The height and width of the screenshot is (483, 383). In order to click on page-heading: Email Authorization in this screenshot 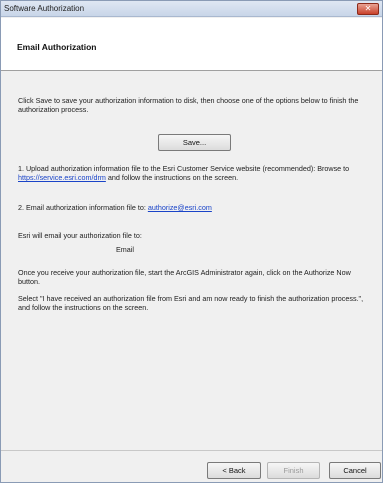, I will do `click(57, 47)`.